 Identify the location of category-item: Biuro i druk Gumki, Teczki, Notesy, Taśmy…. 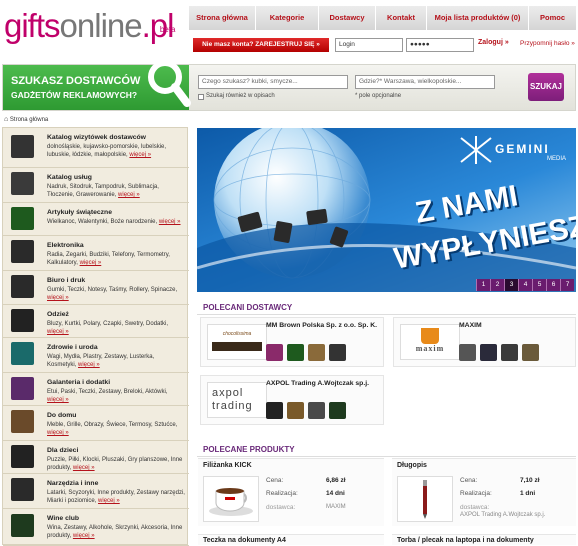
(96, 288).